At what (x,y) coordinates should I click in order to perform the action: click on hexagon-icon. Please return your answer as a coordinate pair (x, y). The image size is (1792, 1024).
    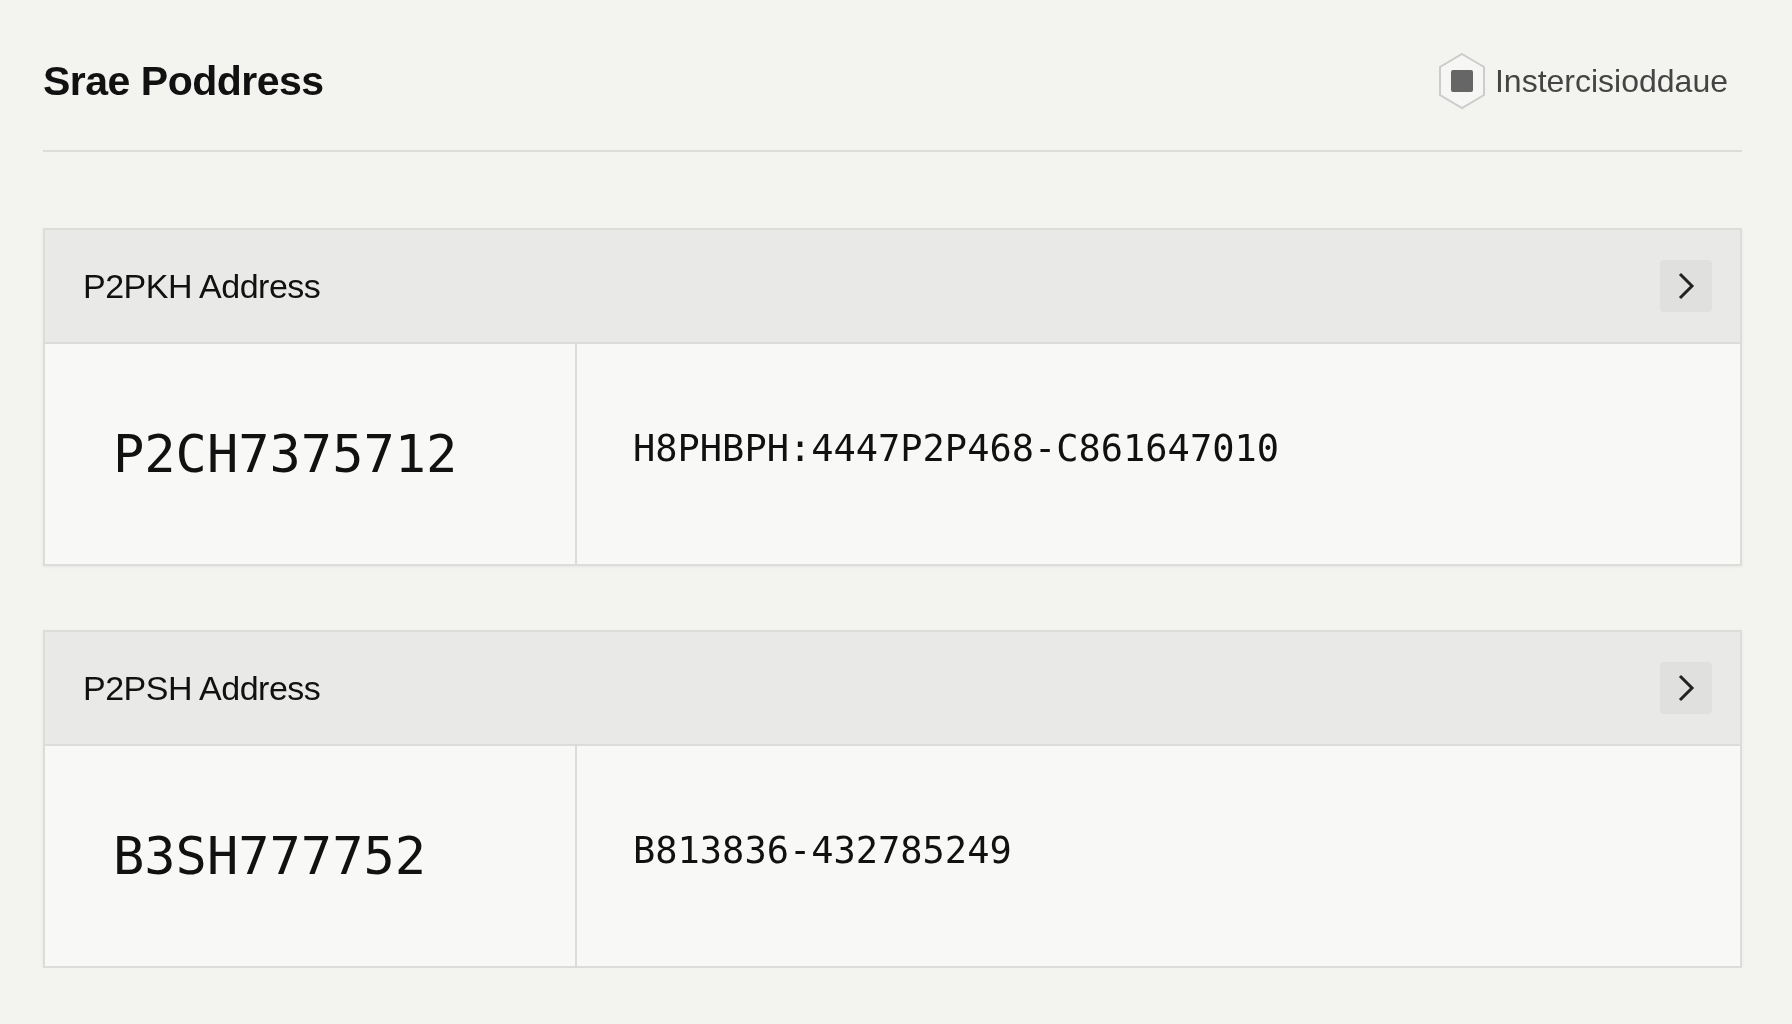
    Looking at the image, I should click on (1461, 81).